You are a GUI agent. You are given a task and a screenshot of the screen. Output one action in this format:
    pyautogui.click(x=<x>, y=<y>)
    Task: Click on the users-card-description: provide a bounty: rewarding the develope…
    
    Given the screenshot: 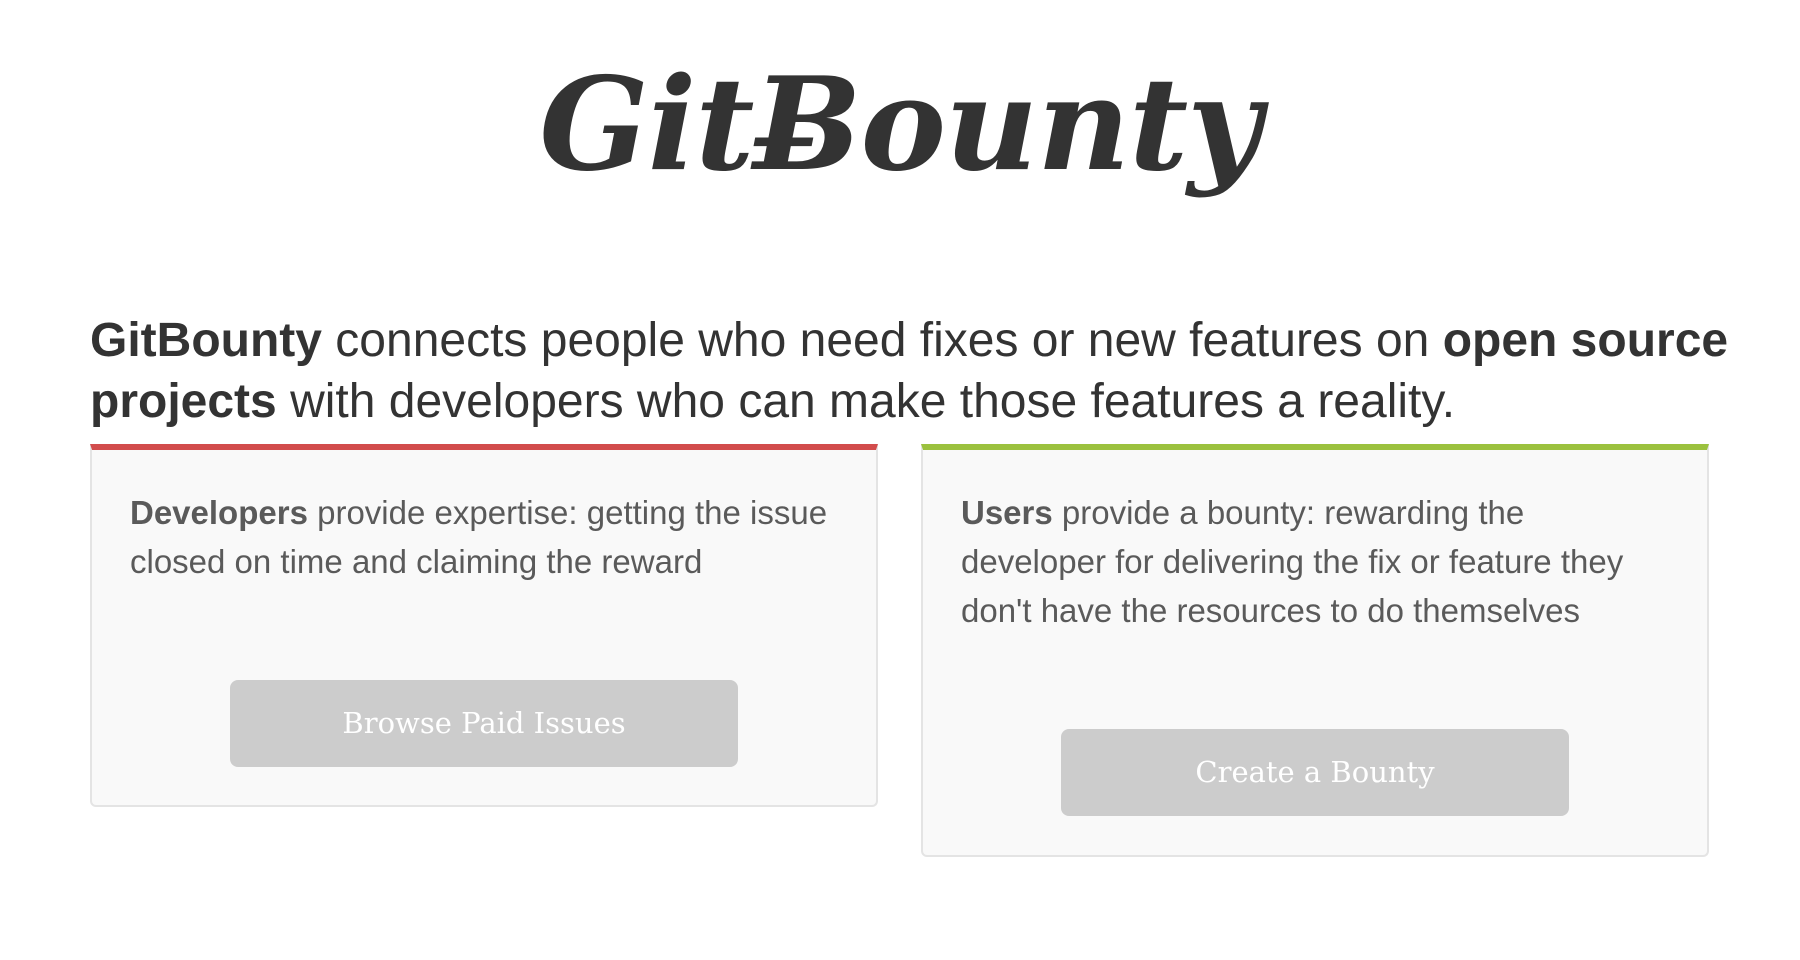 What is the action you would take?
    pyautogui.click(x=1292, y=561)
    